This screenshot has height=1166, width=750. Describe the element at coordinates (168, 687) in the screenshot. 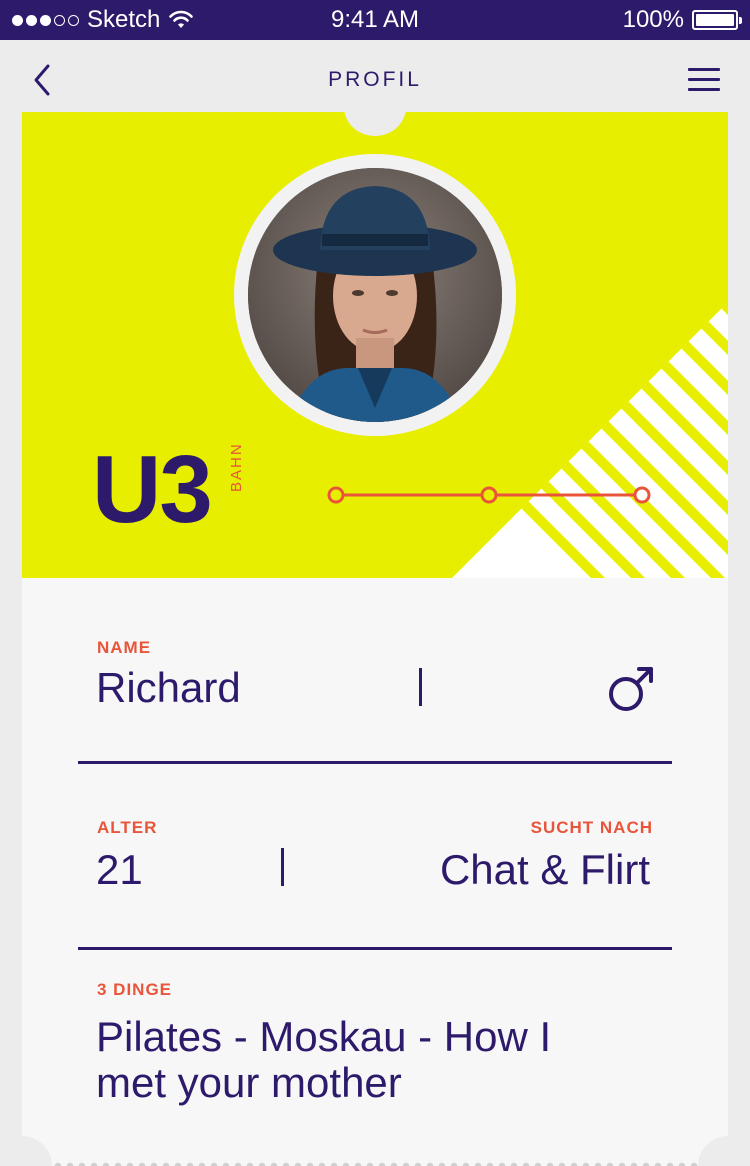

I see `name-value: Richard` at that location.